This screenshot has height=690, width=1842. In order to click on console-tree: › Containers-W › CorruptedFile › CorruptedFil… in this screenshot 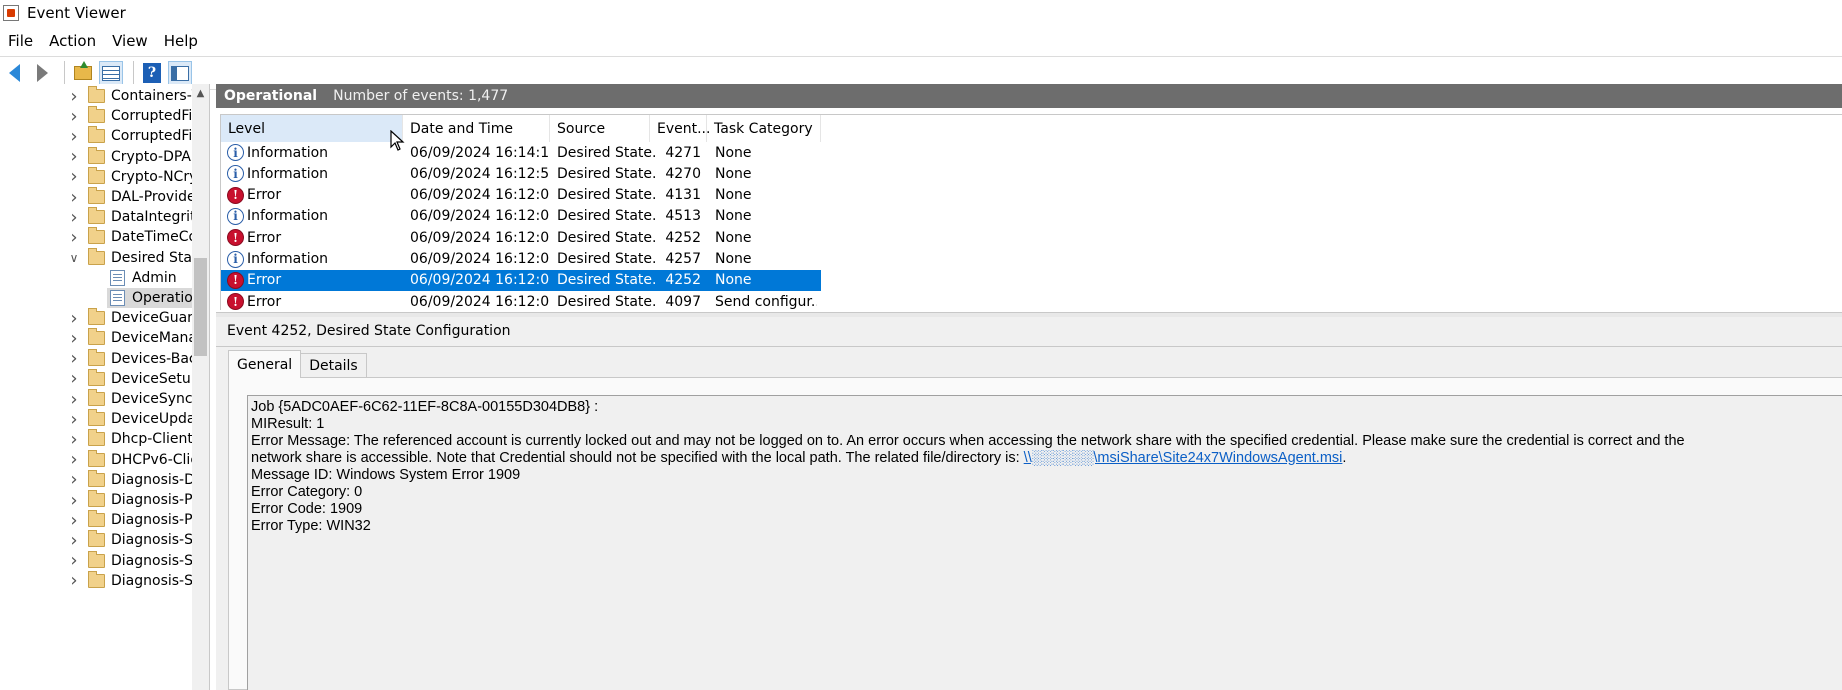, I will do `click(105, 387)`.